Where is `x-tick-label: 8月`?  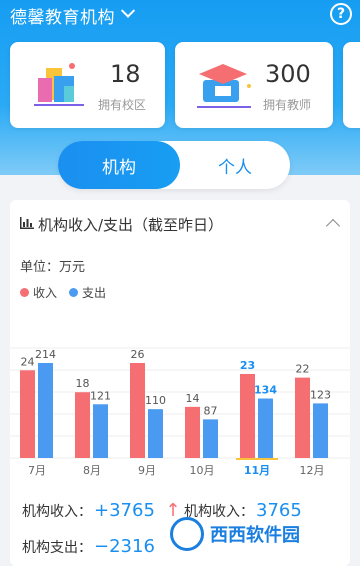
x-tick-label: 8月 is located at coordinates (92, 470).